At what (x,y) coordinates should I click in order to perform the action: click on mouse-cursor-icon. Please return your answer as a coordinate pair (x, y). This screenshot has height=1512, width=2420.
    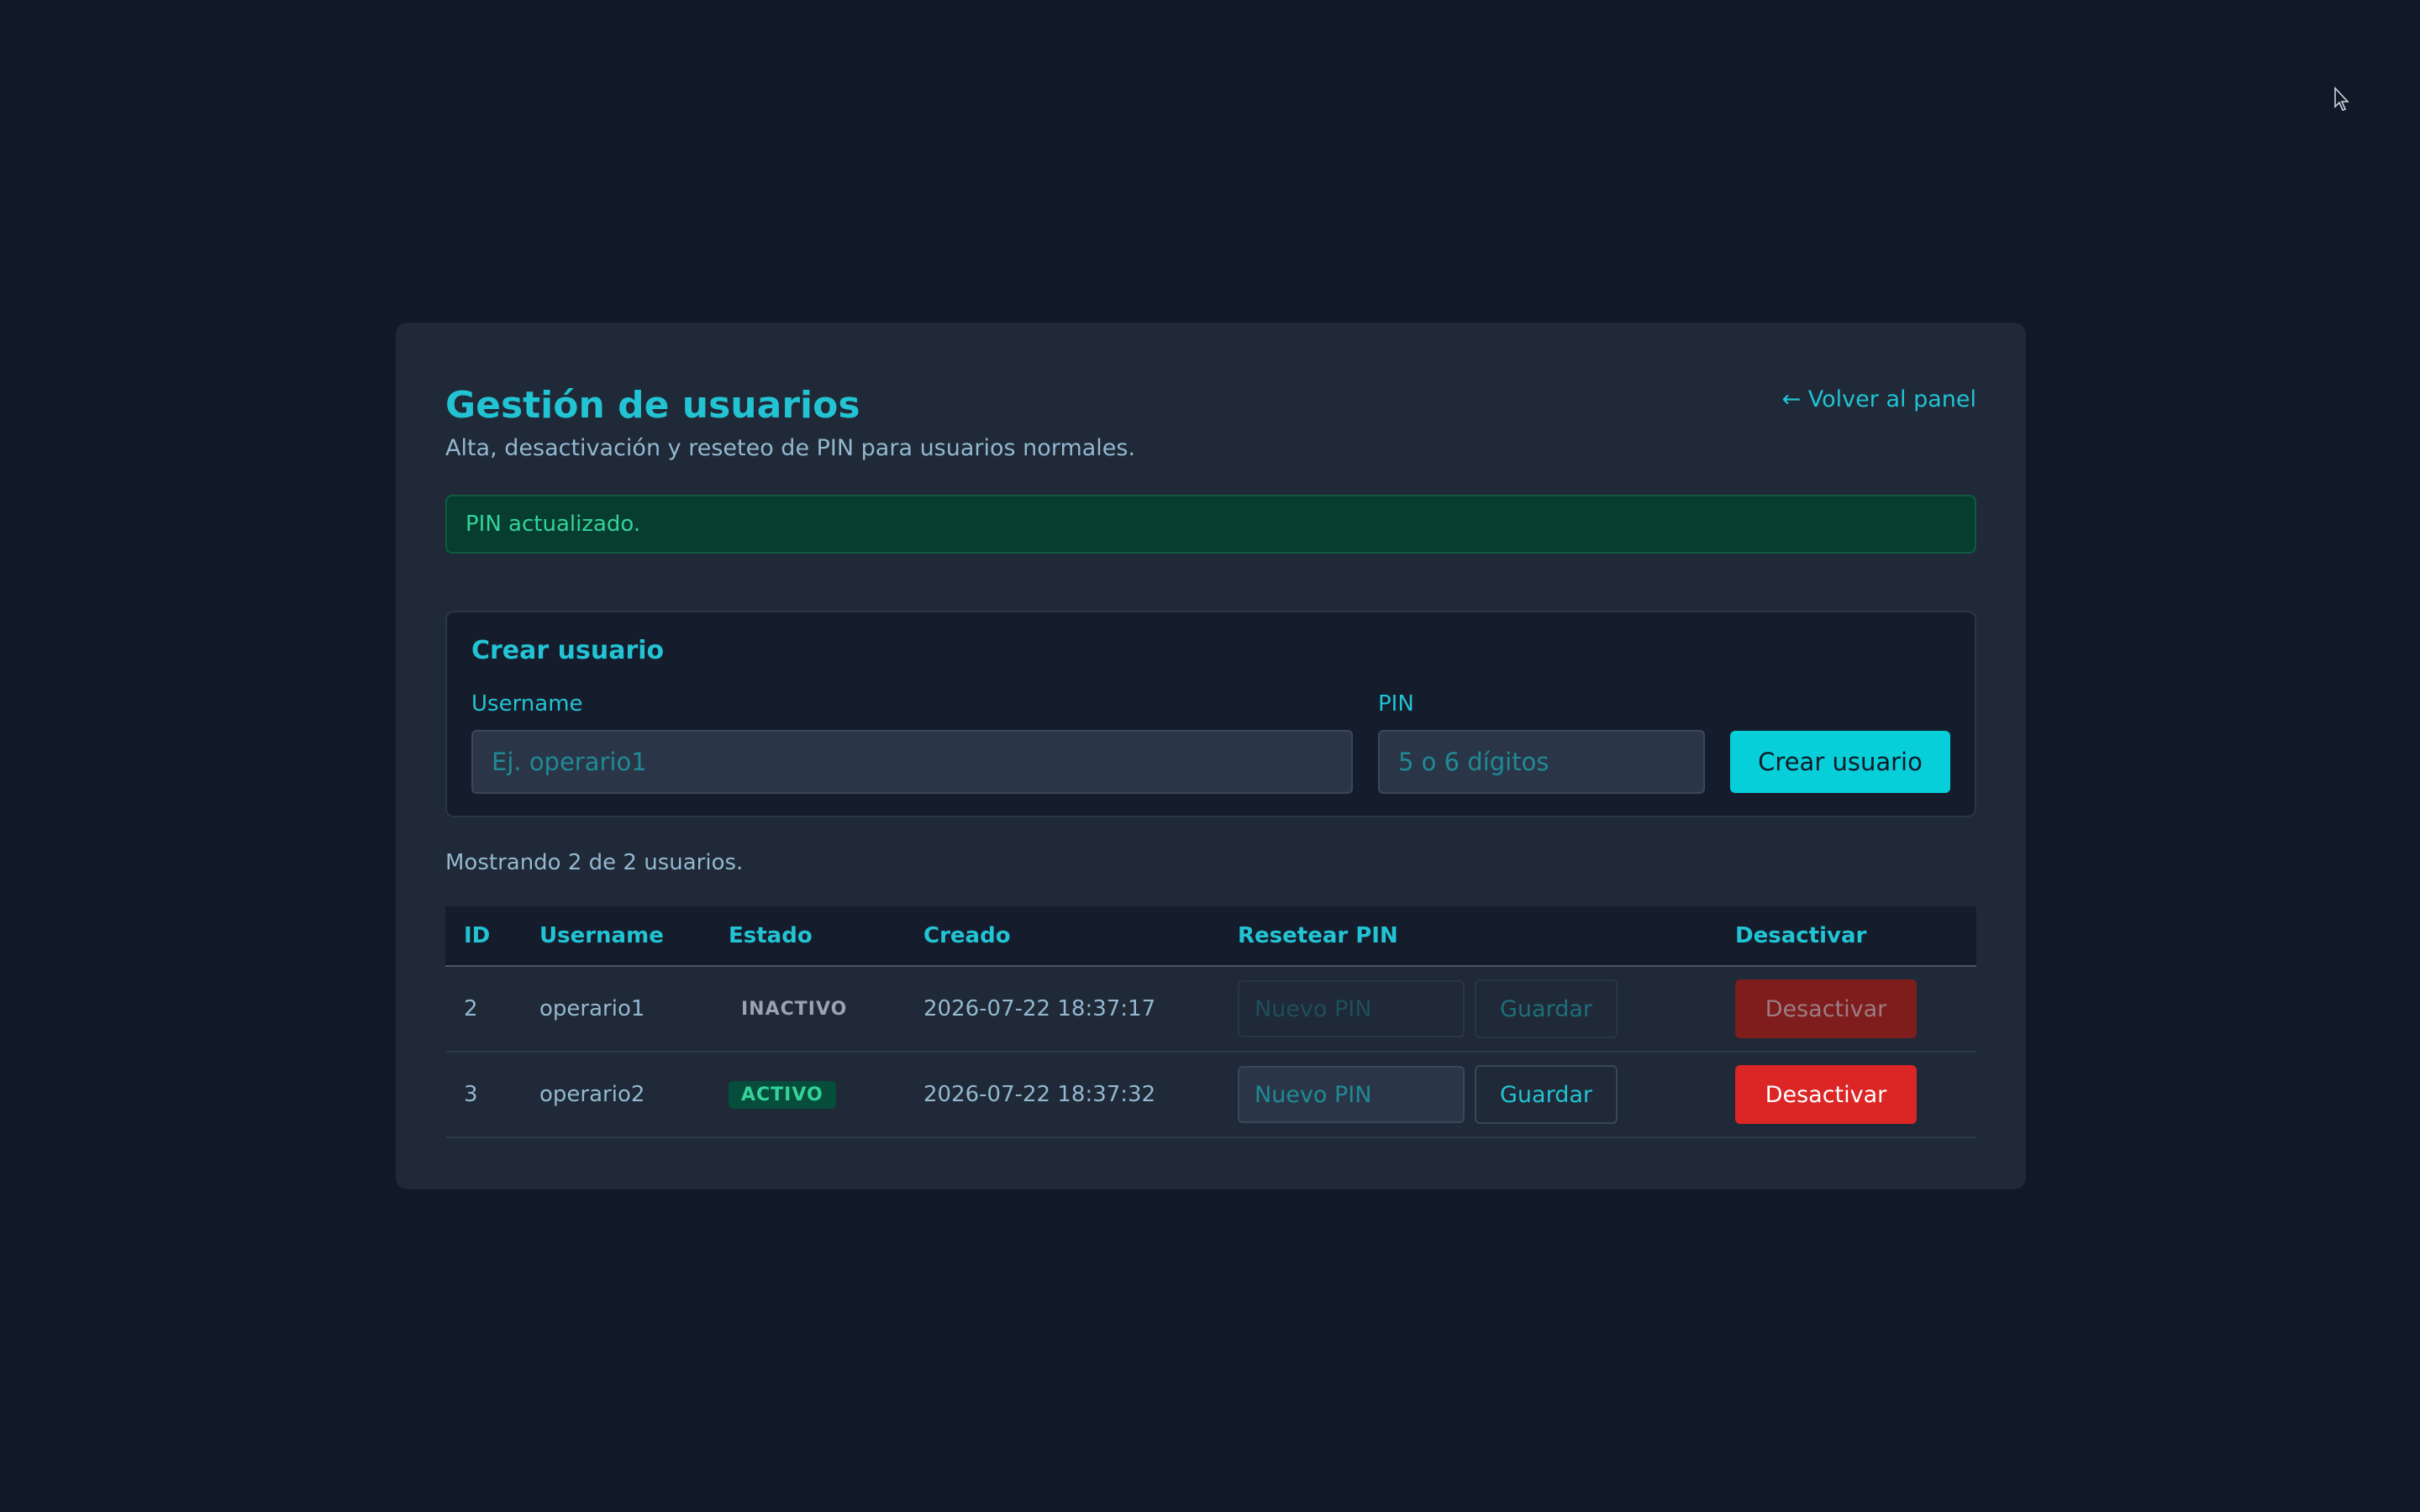
    Looking at the image, I should click on (2341, 99).